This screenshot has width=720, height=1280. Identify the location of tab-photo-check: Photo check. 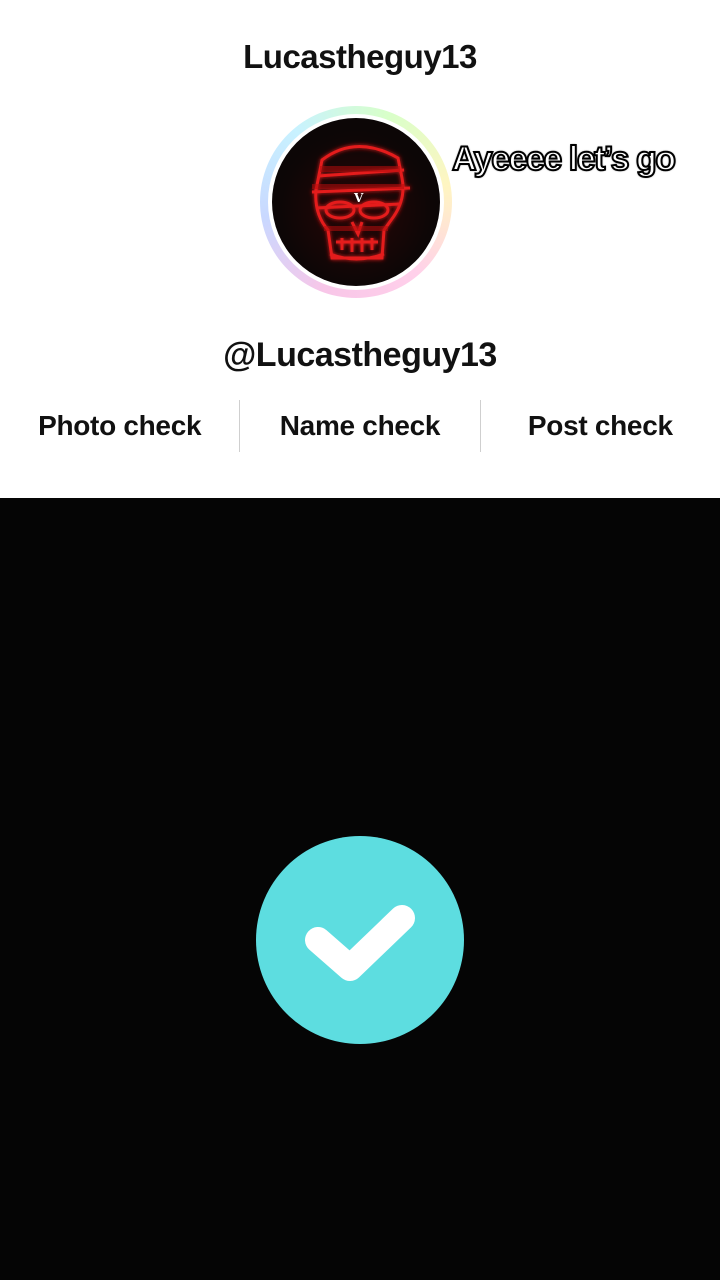
(119, 426).